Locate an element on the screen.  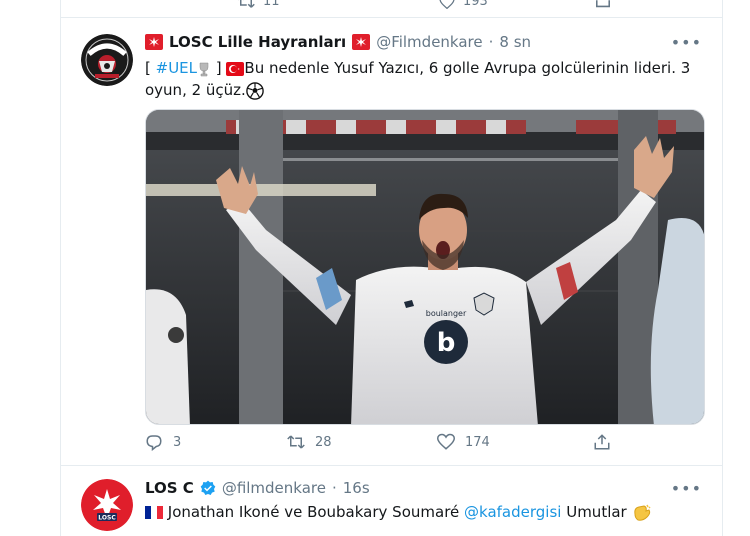
mention-link: @kafadergisi is located at coordinates (512, 512).